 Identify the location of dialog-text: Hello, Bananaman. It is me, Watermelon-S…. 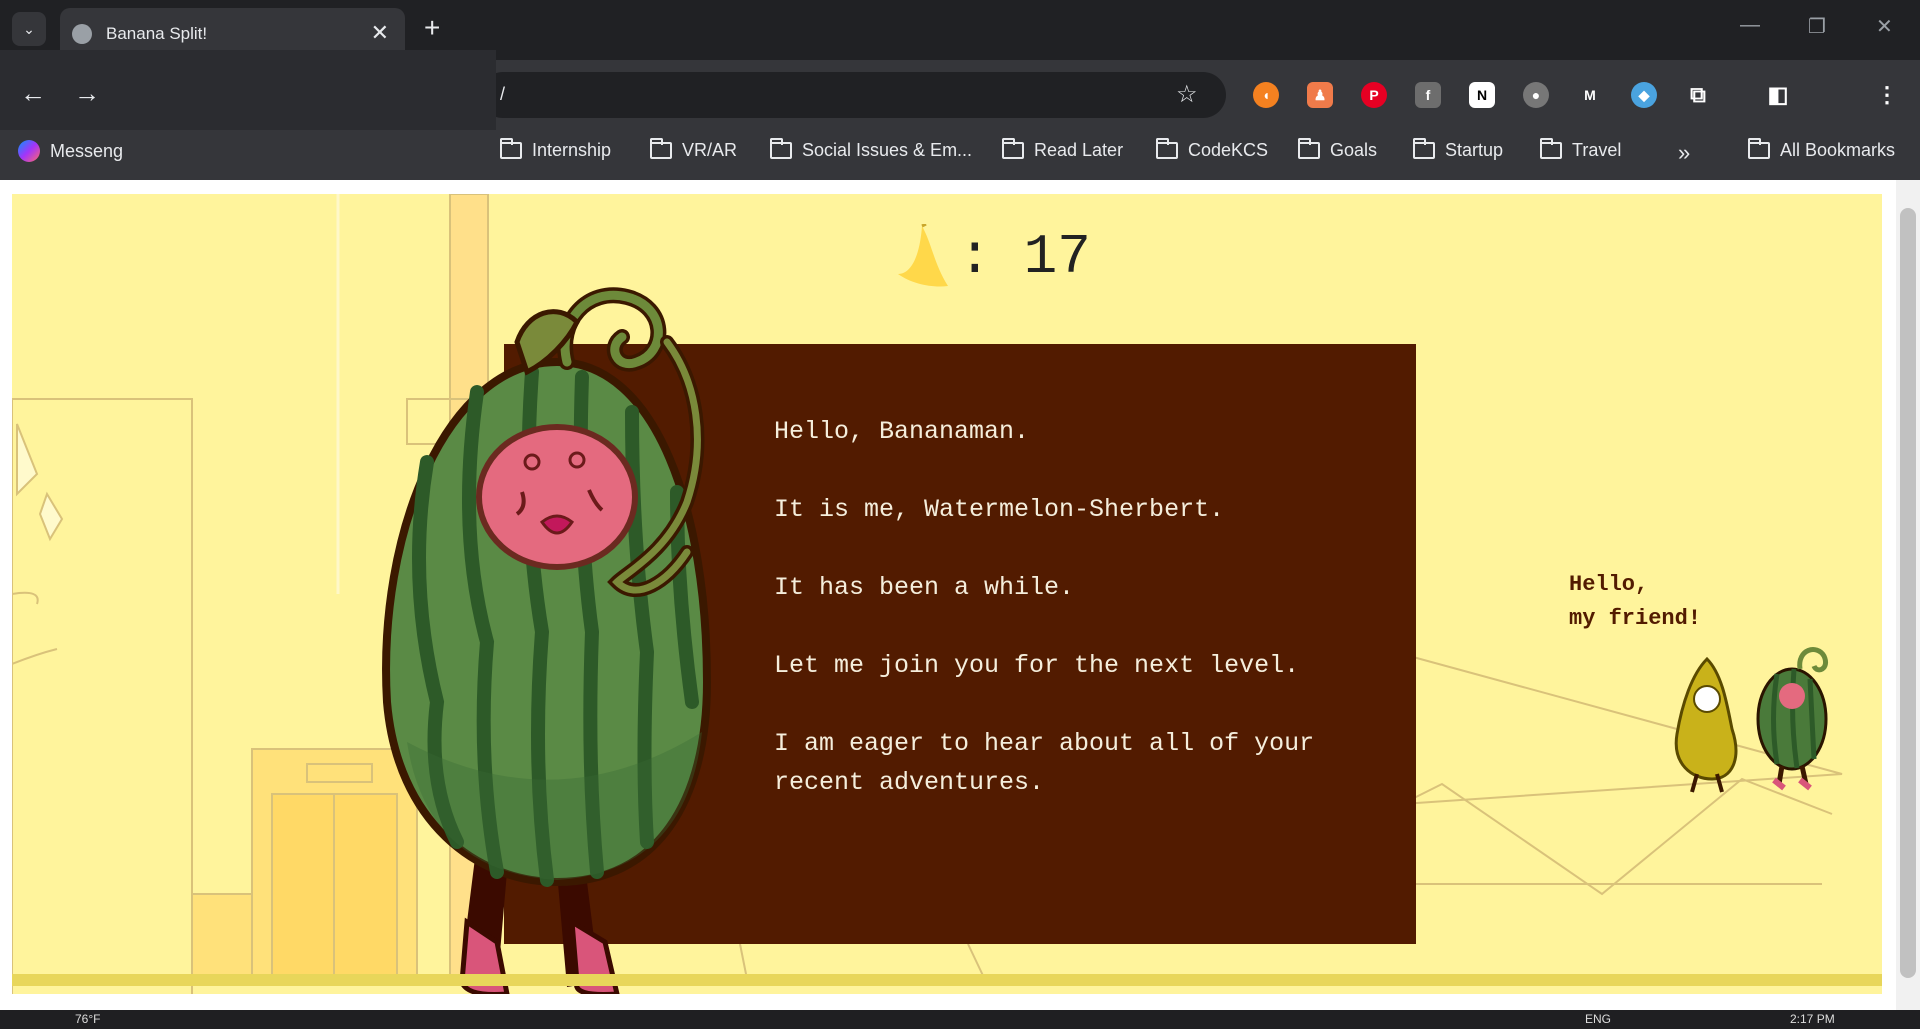
(1084, 626).